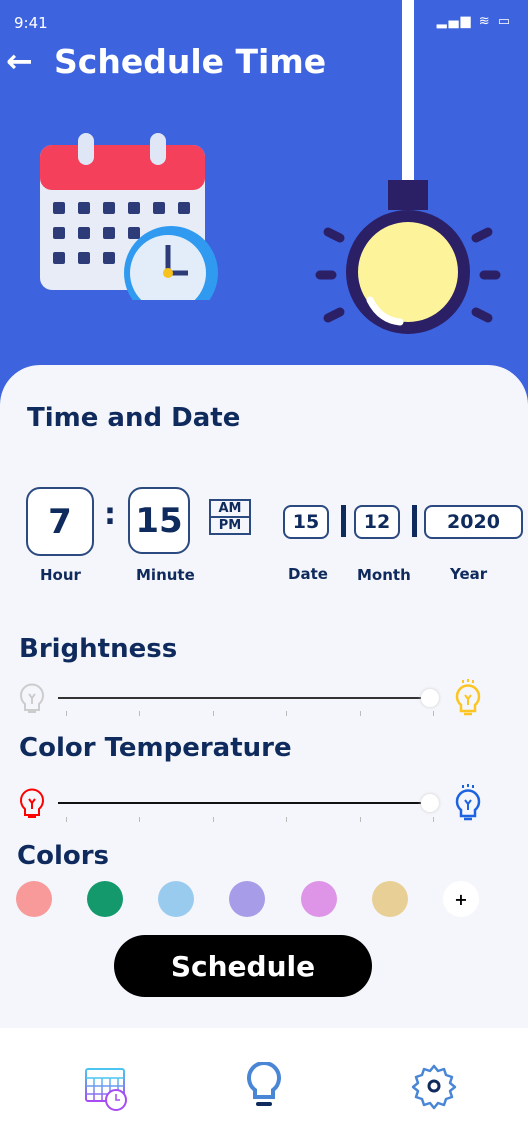 The height and width of the screenshot is (1130, 528). Describe the element at coordinates (32, 803) in the screenshot. I see `bulb-warm-icon` at that location.